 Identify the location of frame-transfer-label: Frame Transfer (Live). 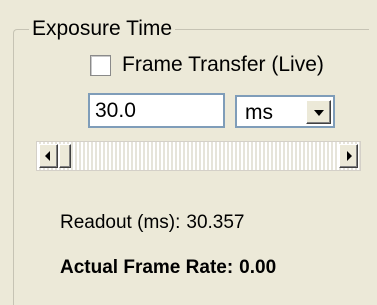
(223, 64).